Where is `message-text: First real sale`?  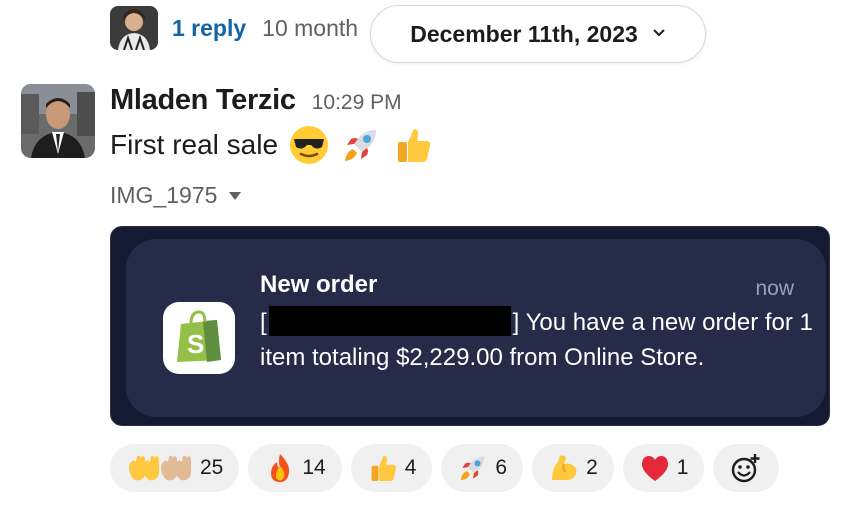
message-text: First real sale is located at coordinates (194, 144).